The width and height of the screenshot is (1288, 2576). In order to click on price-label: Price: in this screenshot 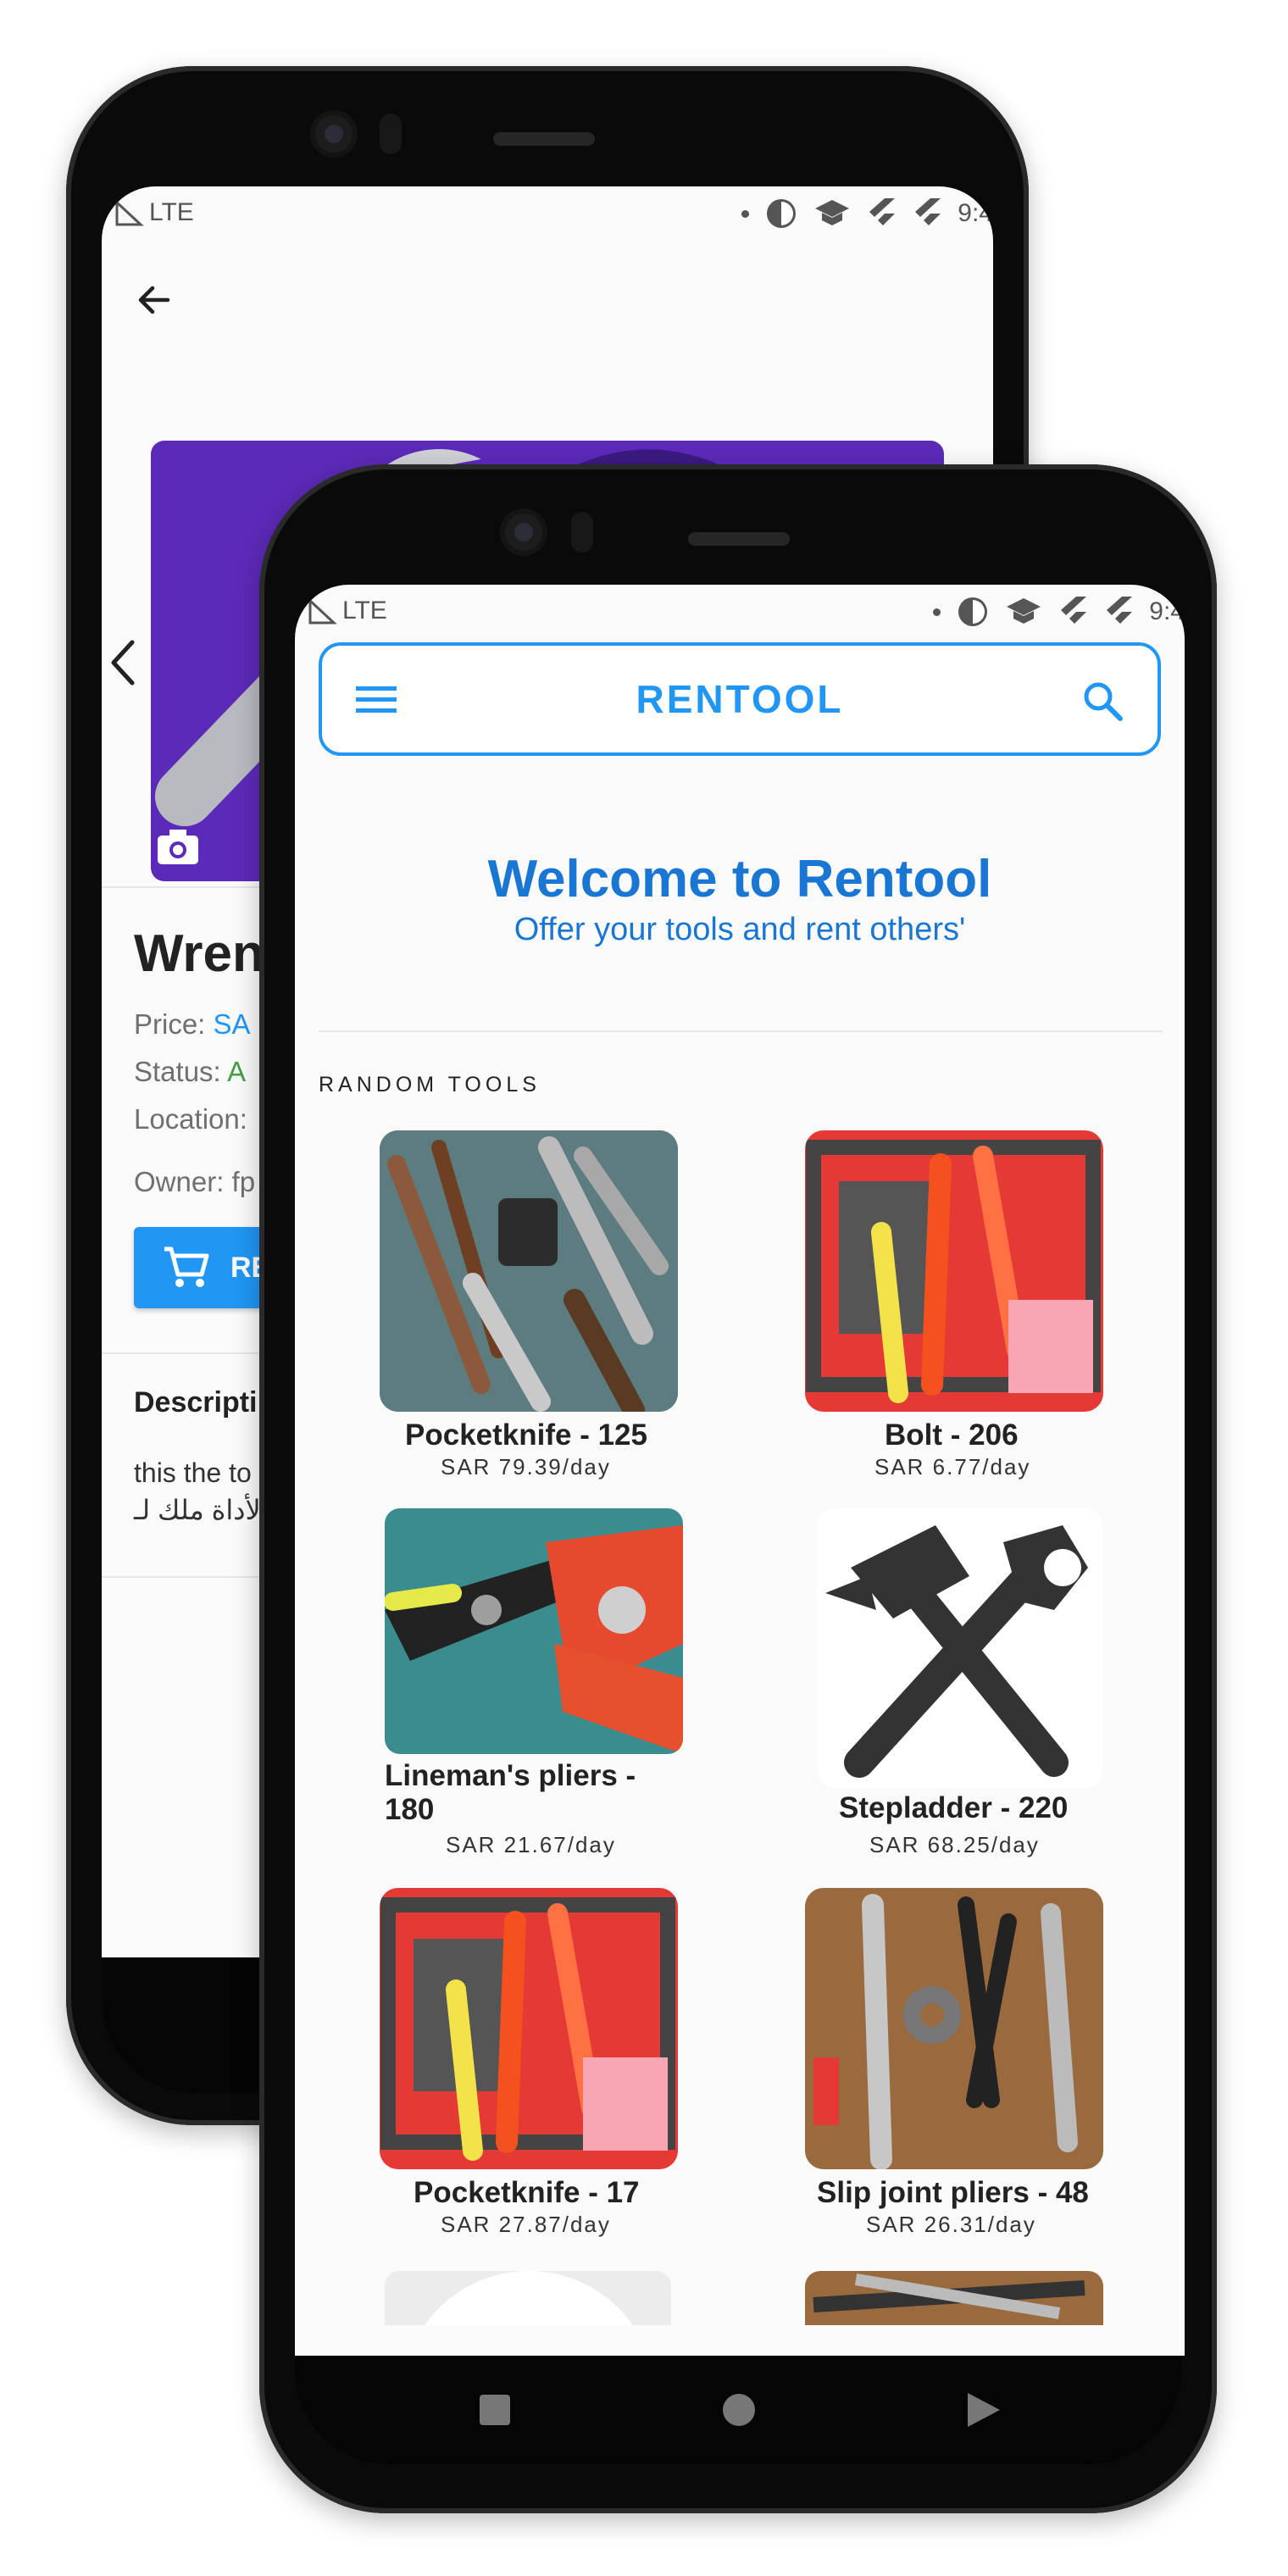, I will do `click(170, 1024)`.